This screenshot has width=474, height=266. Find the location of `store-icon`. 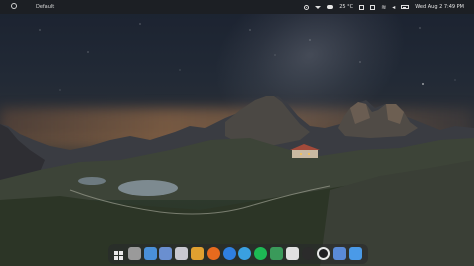

store-icon is located at coordinates (355, 253).